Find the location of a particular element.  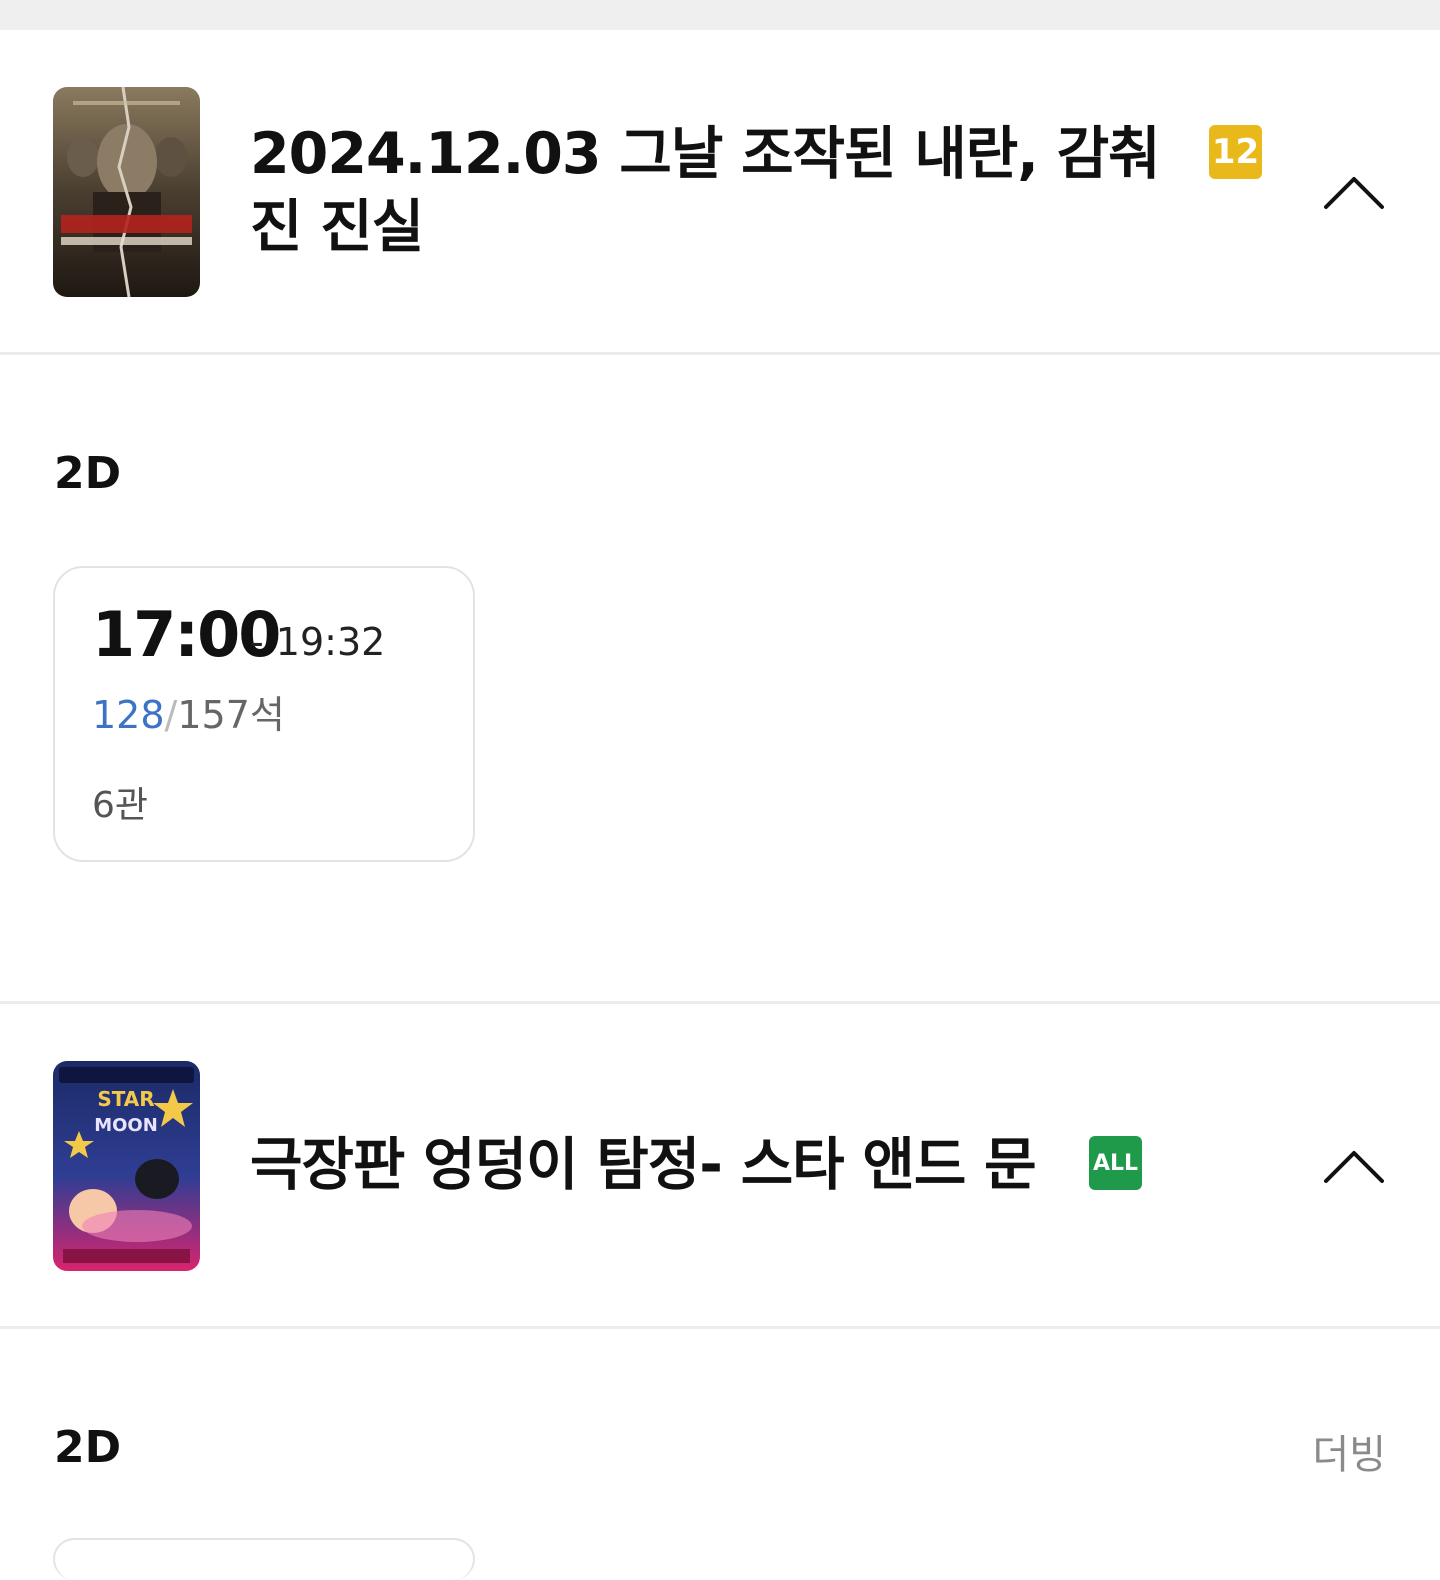

movie-title: 2024.12.03 그날 조작된 내란, 감춰진 진실 is located at coordinates (705, 190).